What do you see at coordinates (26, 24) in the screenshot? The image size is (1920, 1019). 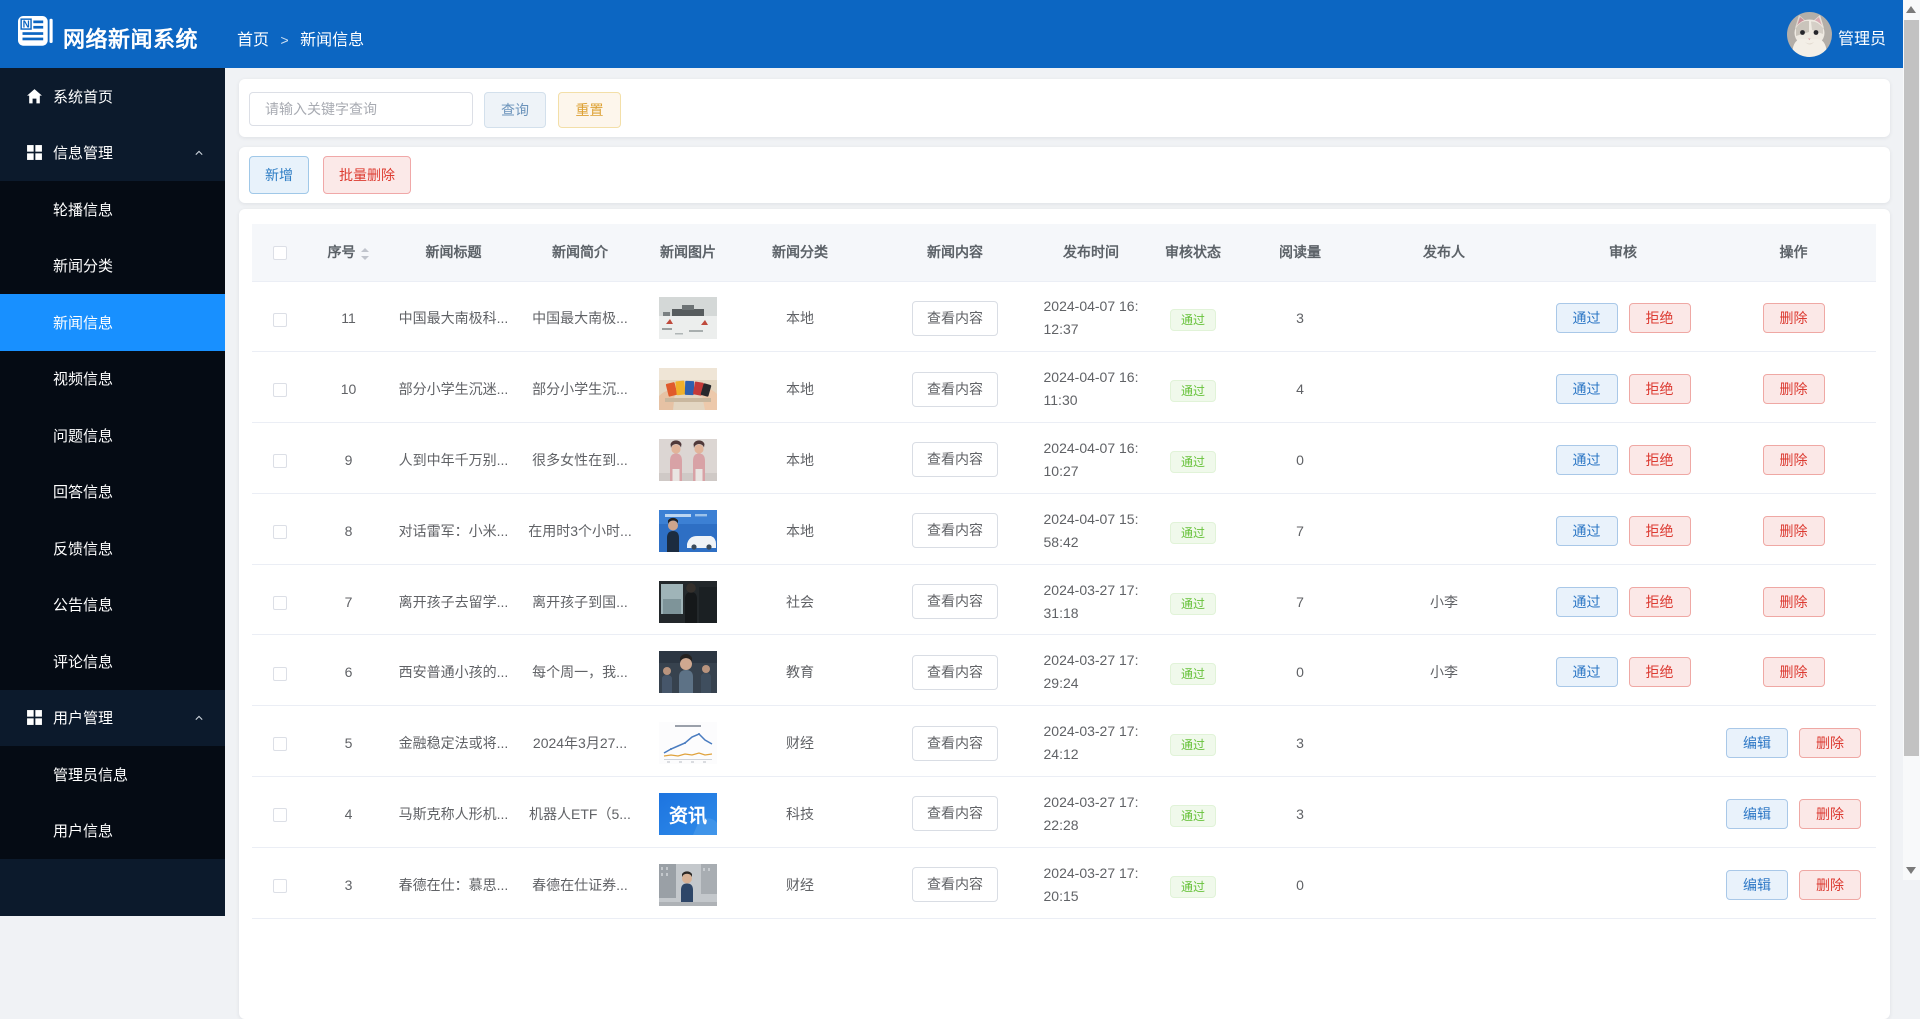 I see `svg-text: N` at bounding box center [26, 24].